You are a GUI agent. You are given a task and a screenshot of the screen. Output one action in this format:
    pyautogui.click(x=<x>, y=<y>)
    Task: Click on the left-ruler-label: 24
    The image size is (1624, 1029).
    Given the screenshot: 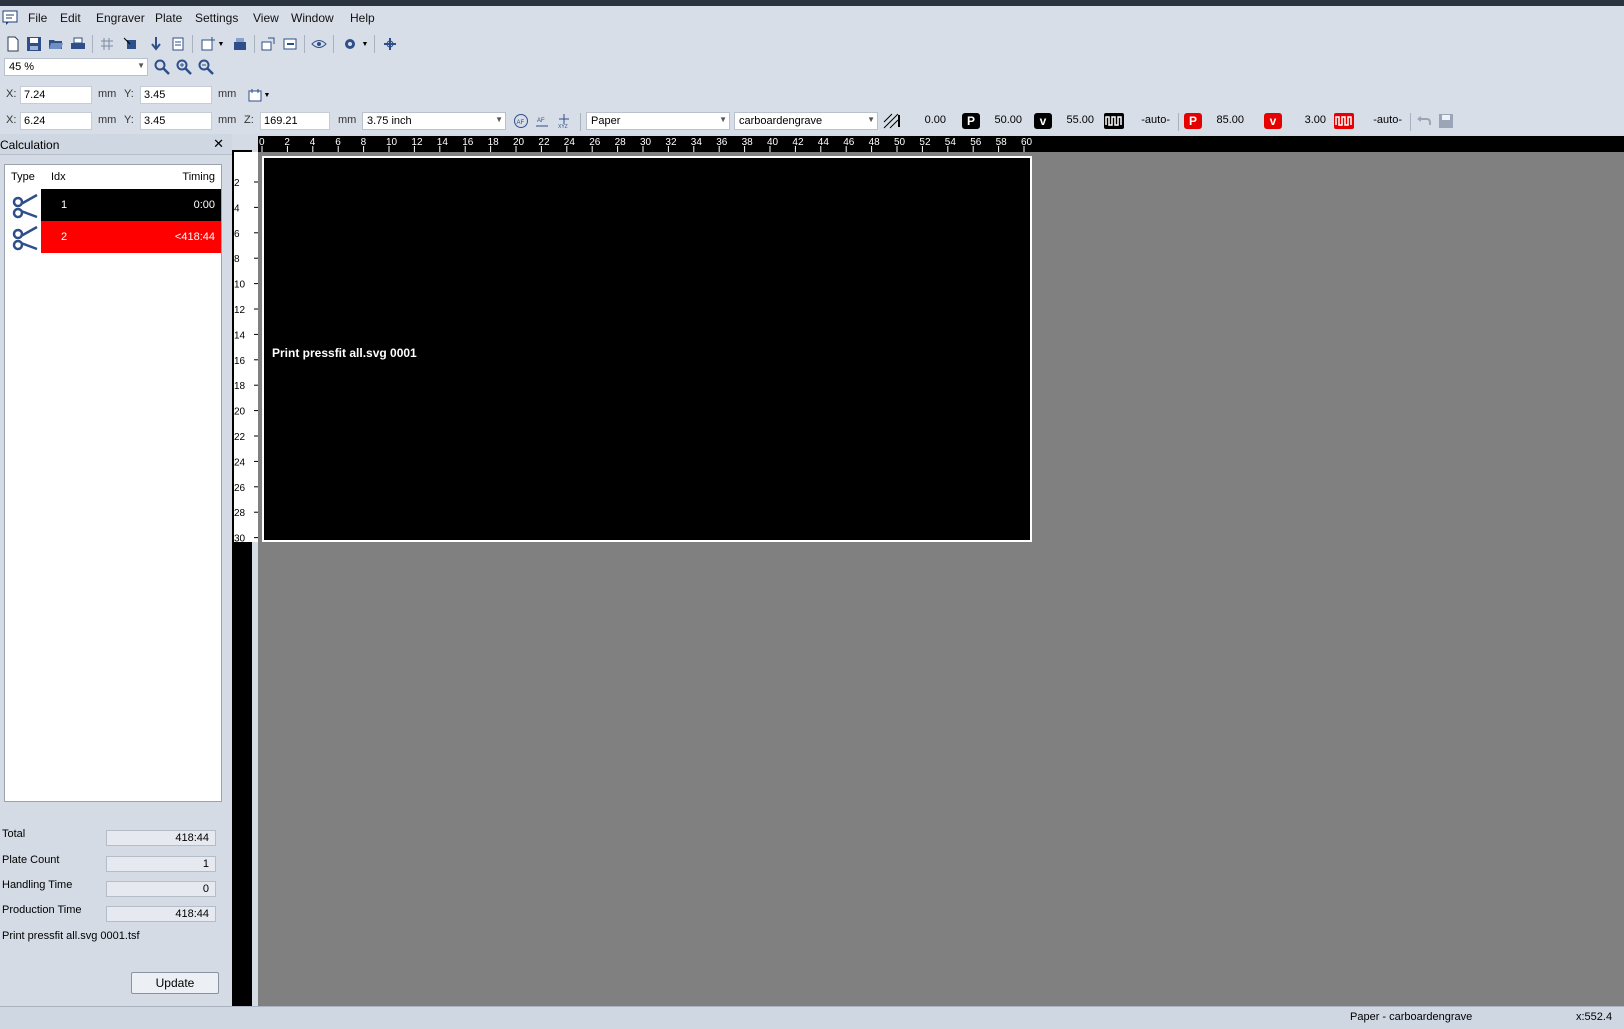 What is the action you would take?
    pyautogui.click(x=240, y=462)
    